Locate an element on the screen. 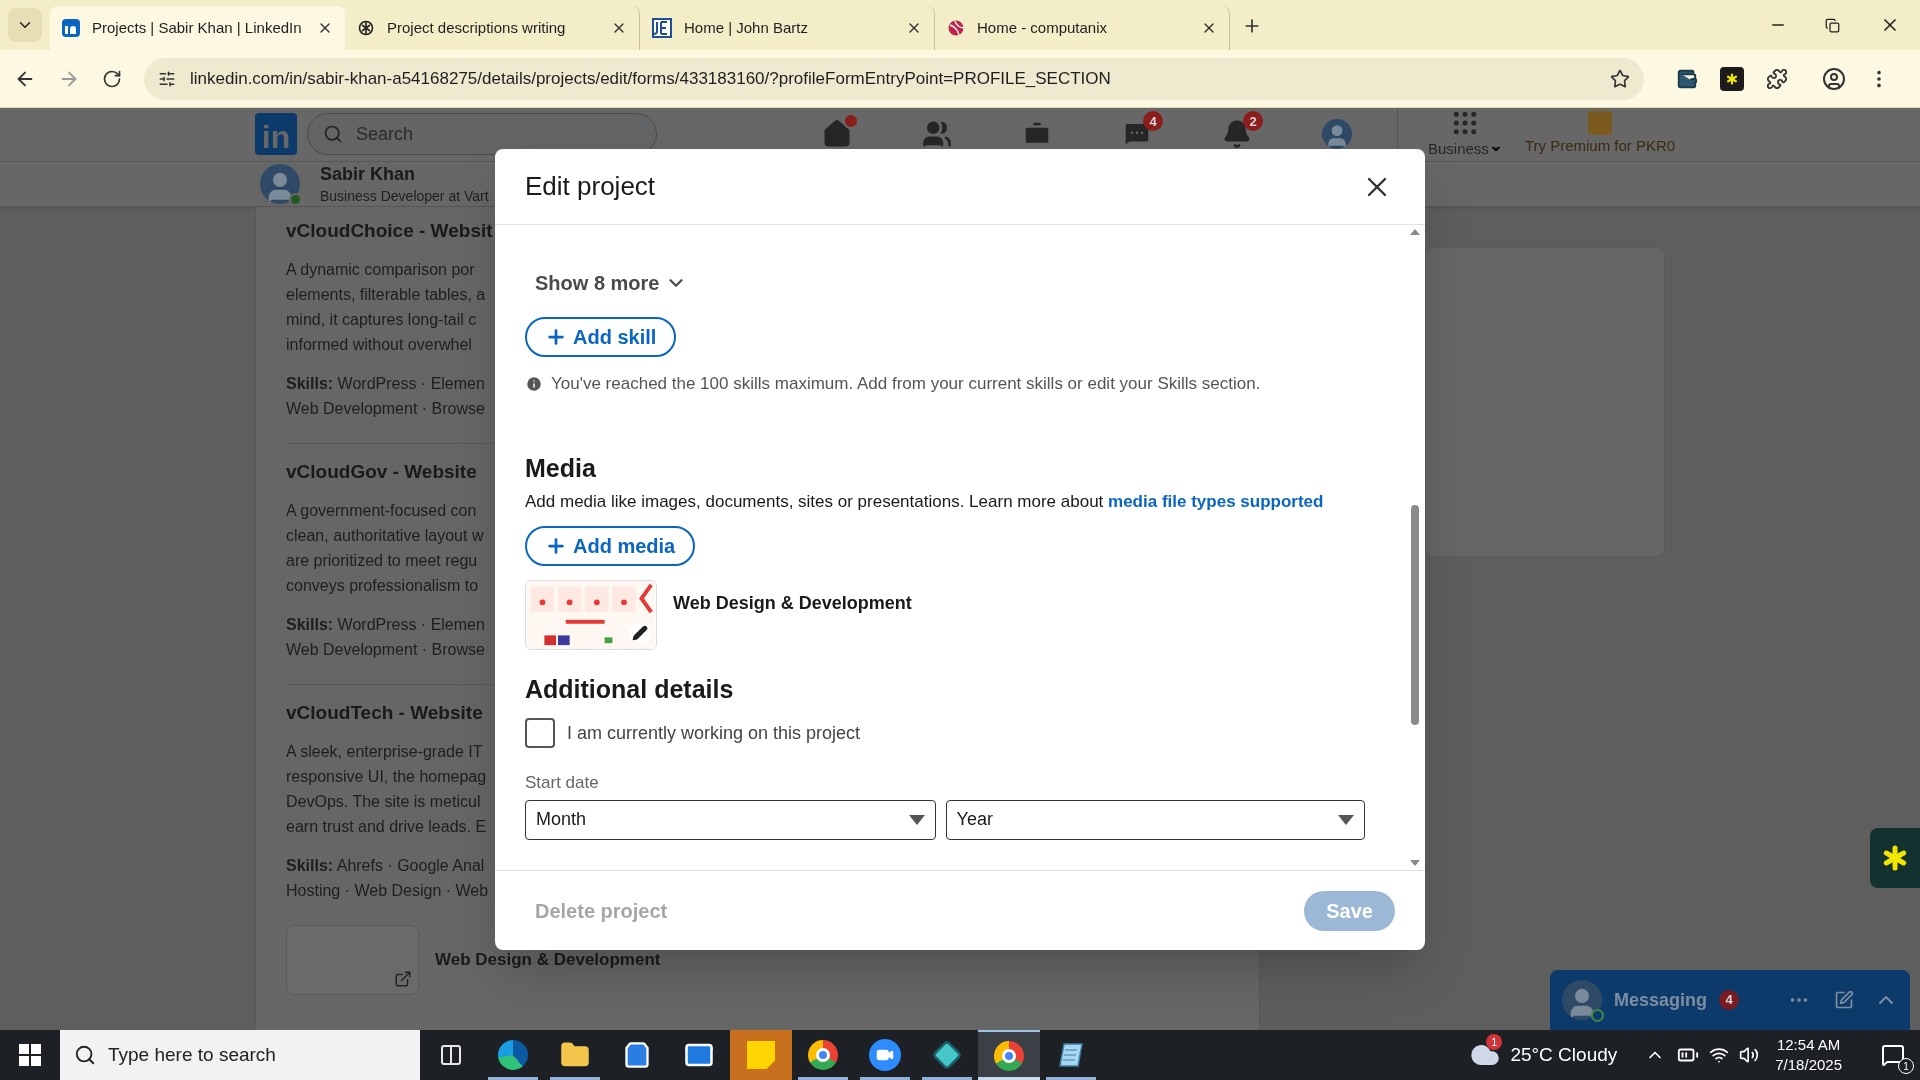 Image resolution: width=1920 pixels, height=1080 pixels. scrollbar-thumb is located at coordinates (1415, 615).